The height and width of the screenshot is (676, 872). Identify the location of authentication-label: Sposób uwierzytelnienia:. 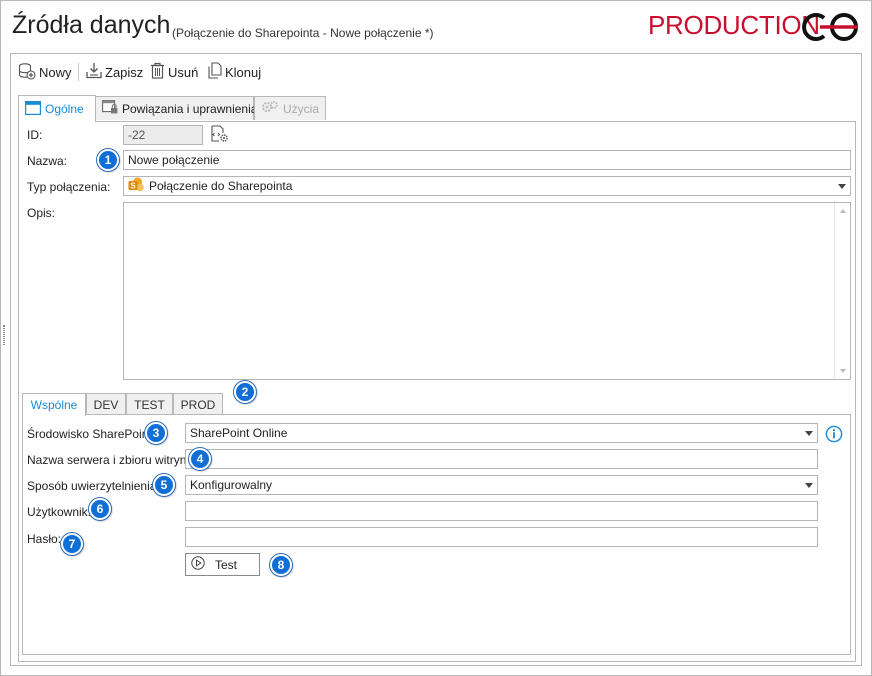
(93, 486).